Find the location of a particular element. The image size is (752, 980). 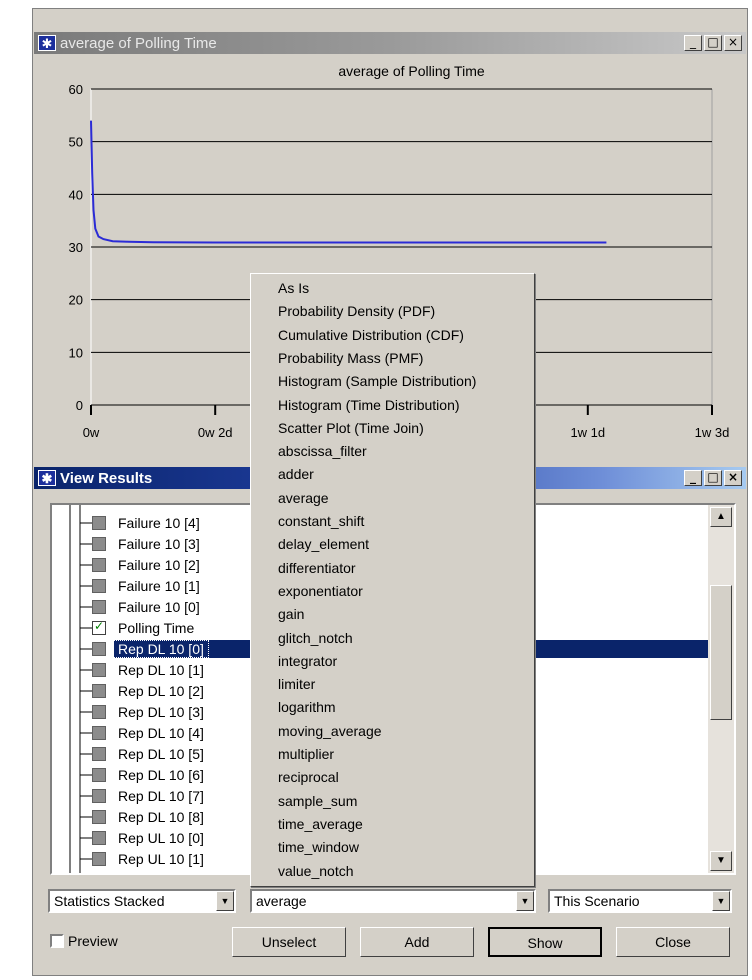

chart-window-title: average of Polling Time is located at coordinates (138, 43).